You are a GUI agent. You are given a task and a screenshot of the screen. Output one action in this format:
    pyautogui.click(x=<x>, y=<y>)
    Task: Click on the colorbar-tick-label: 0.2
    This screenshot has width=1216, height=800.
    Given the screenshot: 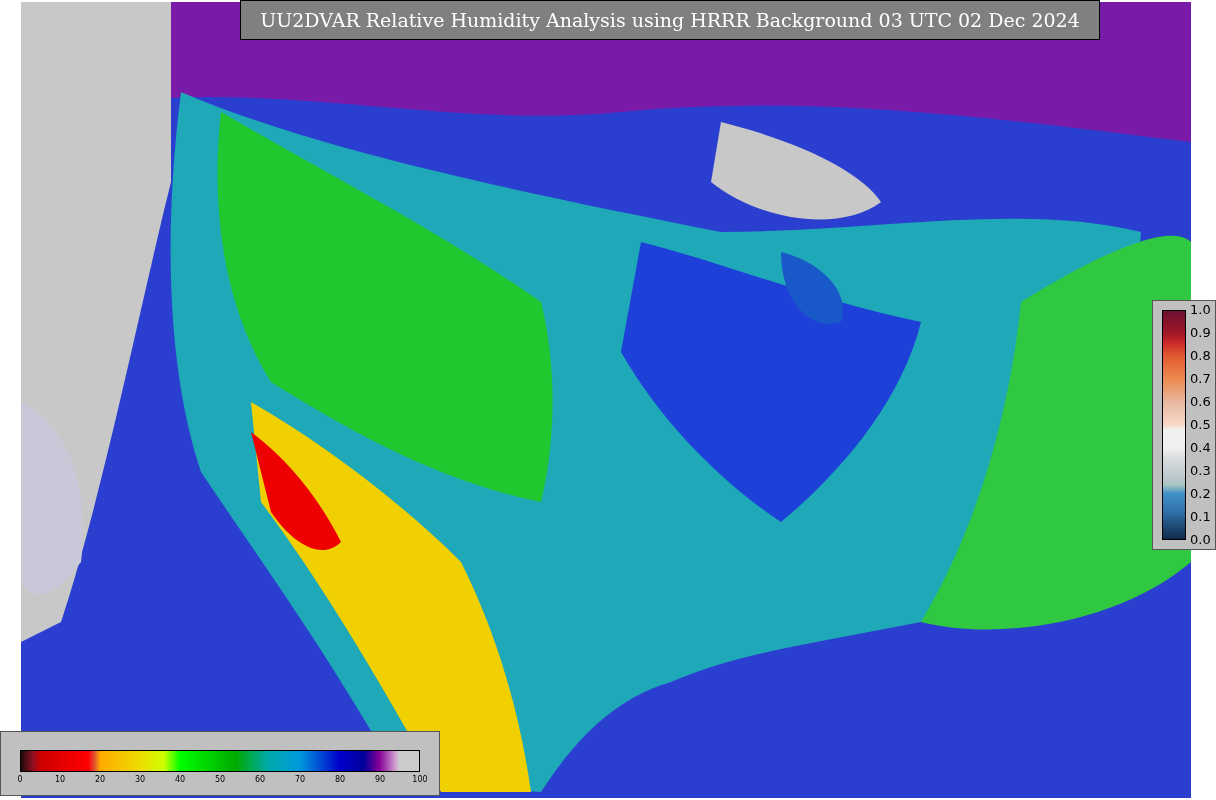 What is the action you would take?
    pyautogui.click(x=1200, y=494)
    